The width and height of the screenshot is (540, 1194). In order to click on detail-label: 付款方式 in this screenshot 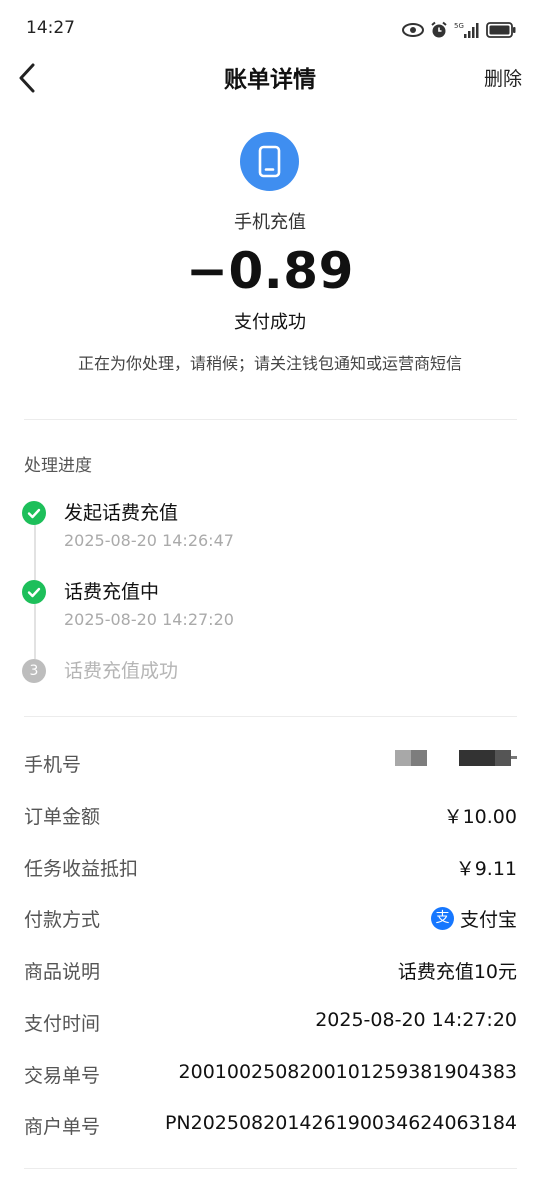, I will do `click(62, 920)`.